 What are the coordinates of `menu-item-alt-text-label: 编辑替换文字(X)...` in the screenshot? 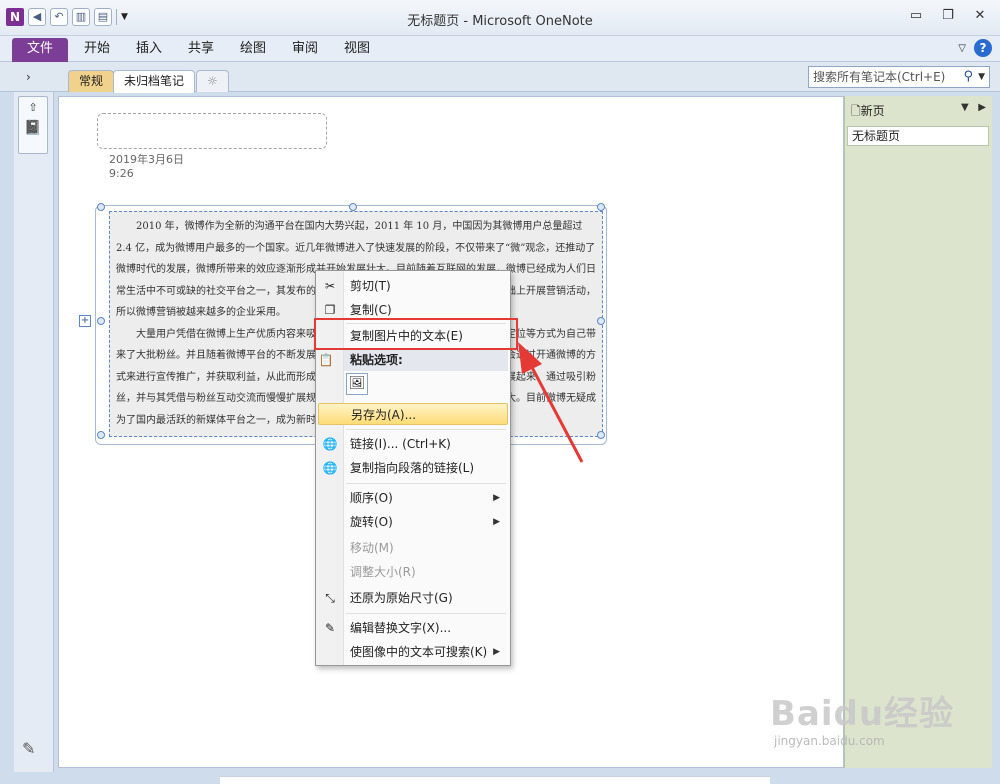 It's located at (401, 628).